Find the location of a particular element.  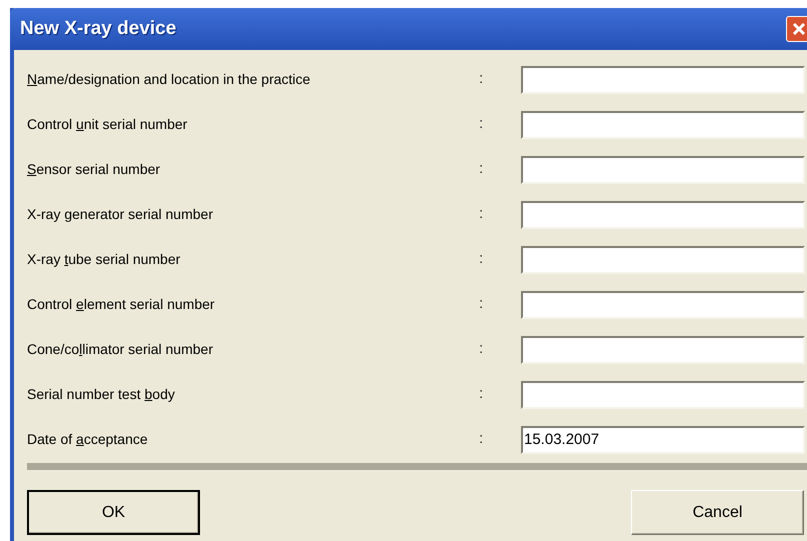

window-title: New X-ray device is located at coordinates (98, 28).